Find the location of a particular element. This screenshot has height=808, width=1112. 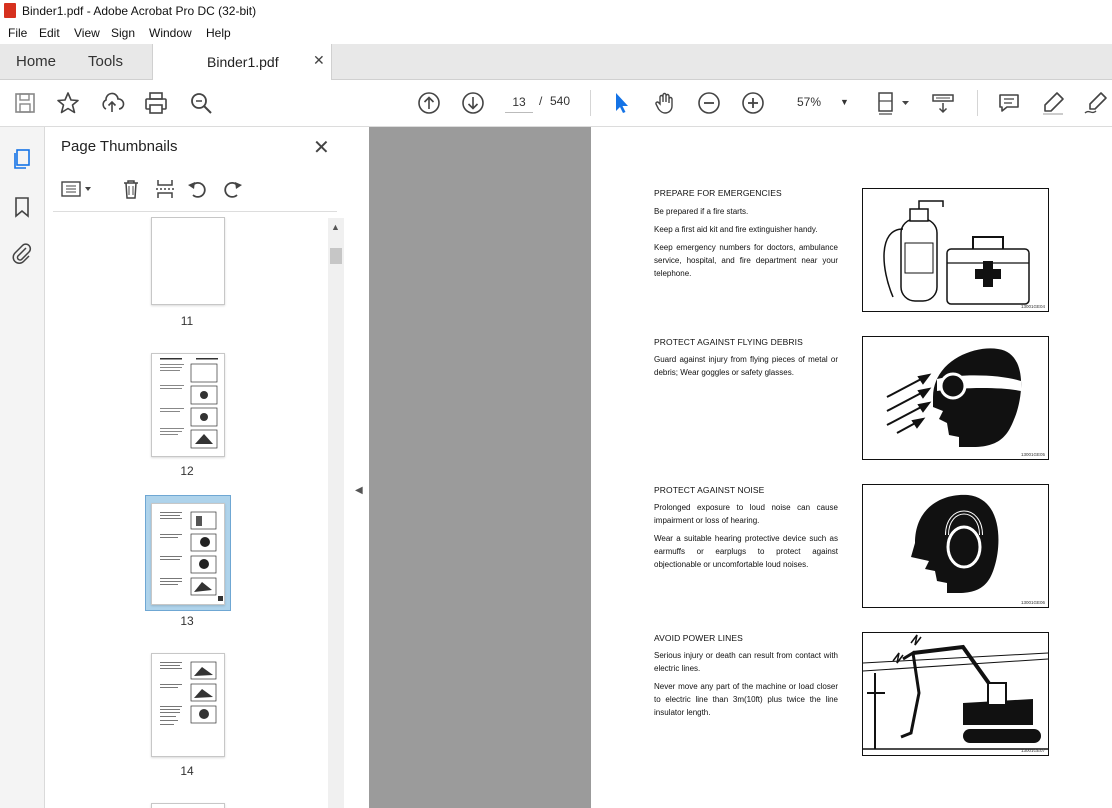

search-icon is located at coordinates (201, 103).